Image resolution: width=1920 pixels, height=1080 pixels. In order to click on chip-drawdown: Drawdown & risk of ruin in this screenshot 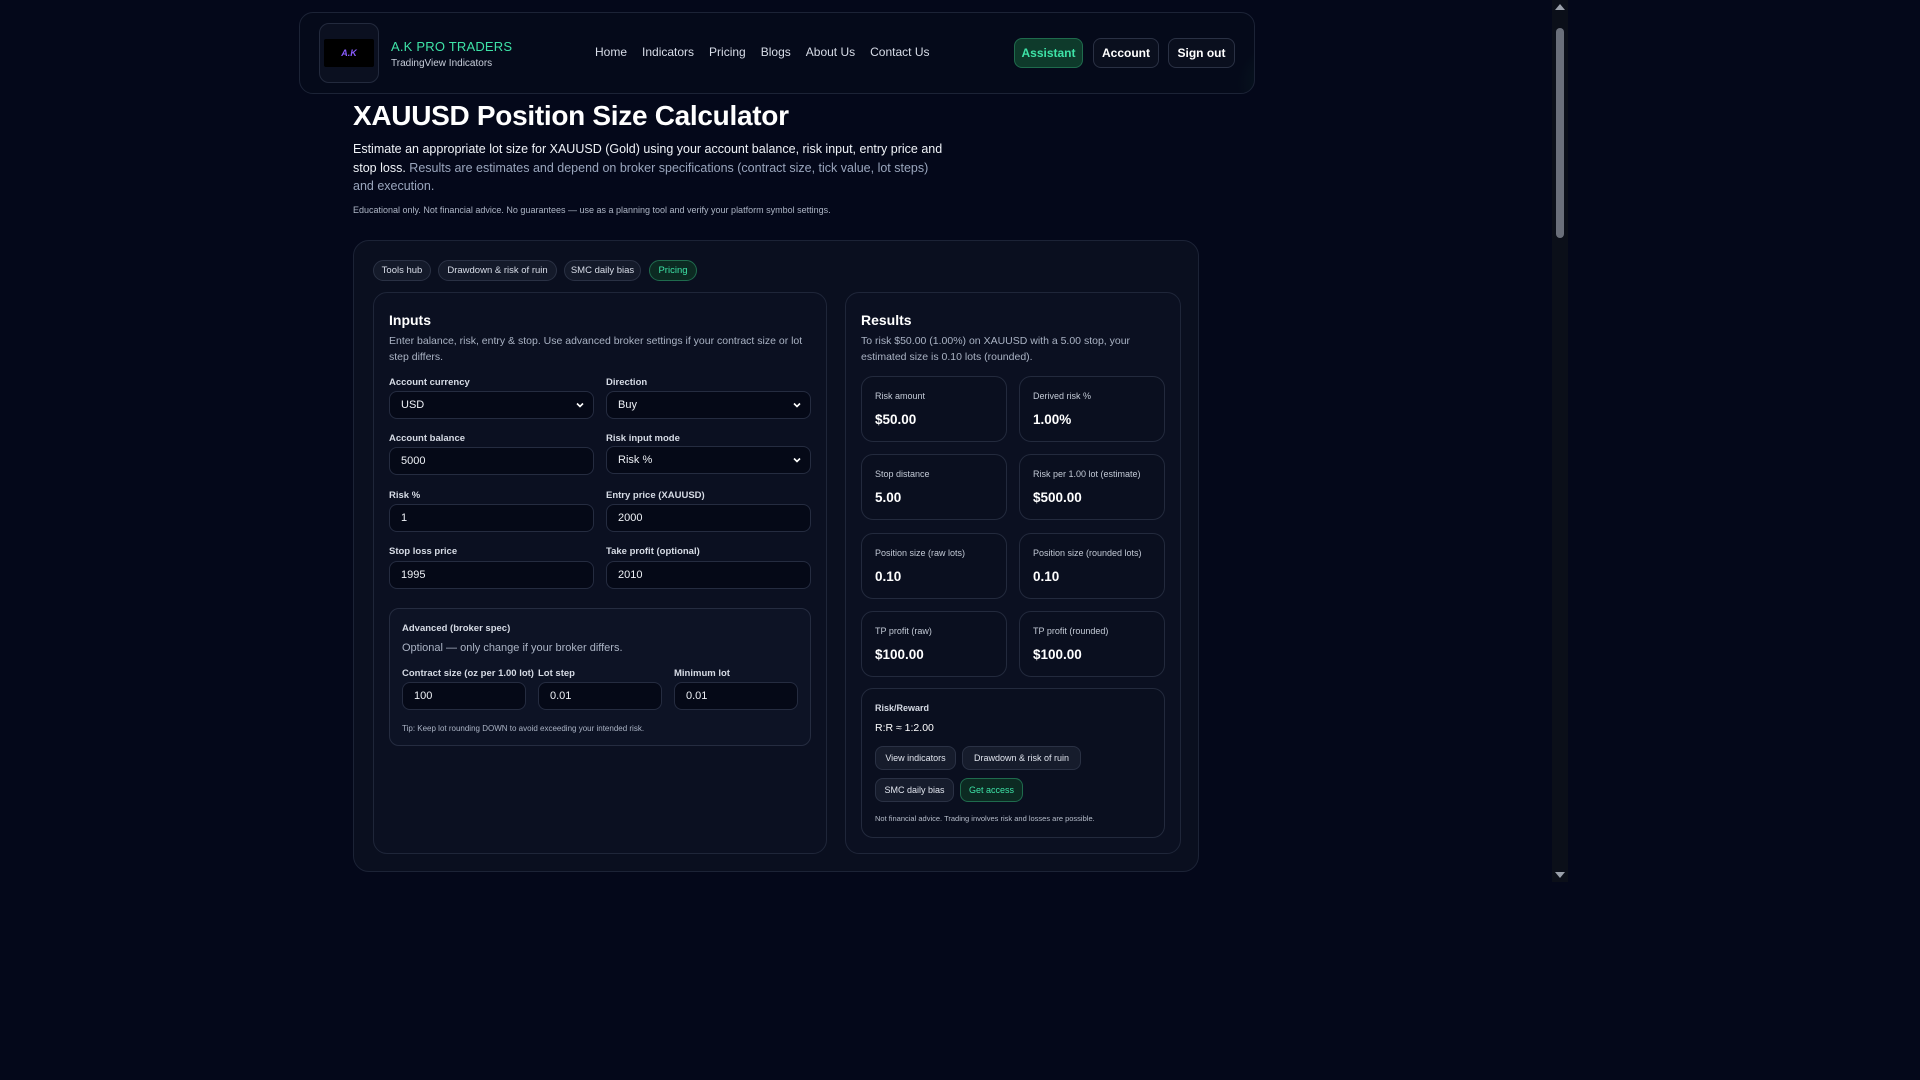, I will do `click(497, 270)`.